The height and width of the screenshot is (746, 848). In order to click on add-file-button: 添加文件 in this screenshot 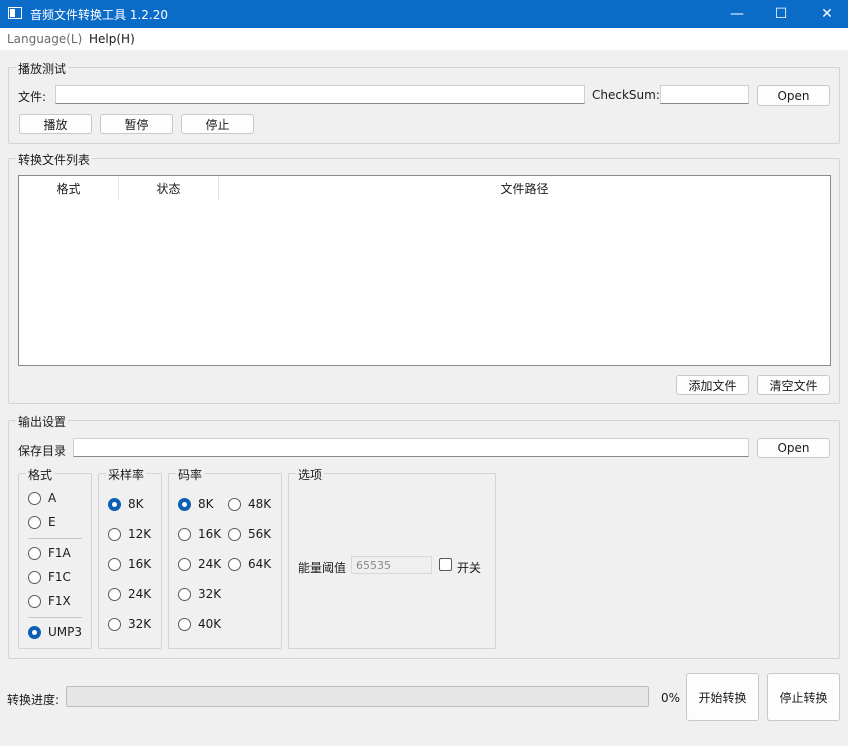, I will do `click(712, 385)`.